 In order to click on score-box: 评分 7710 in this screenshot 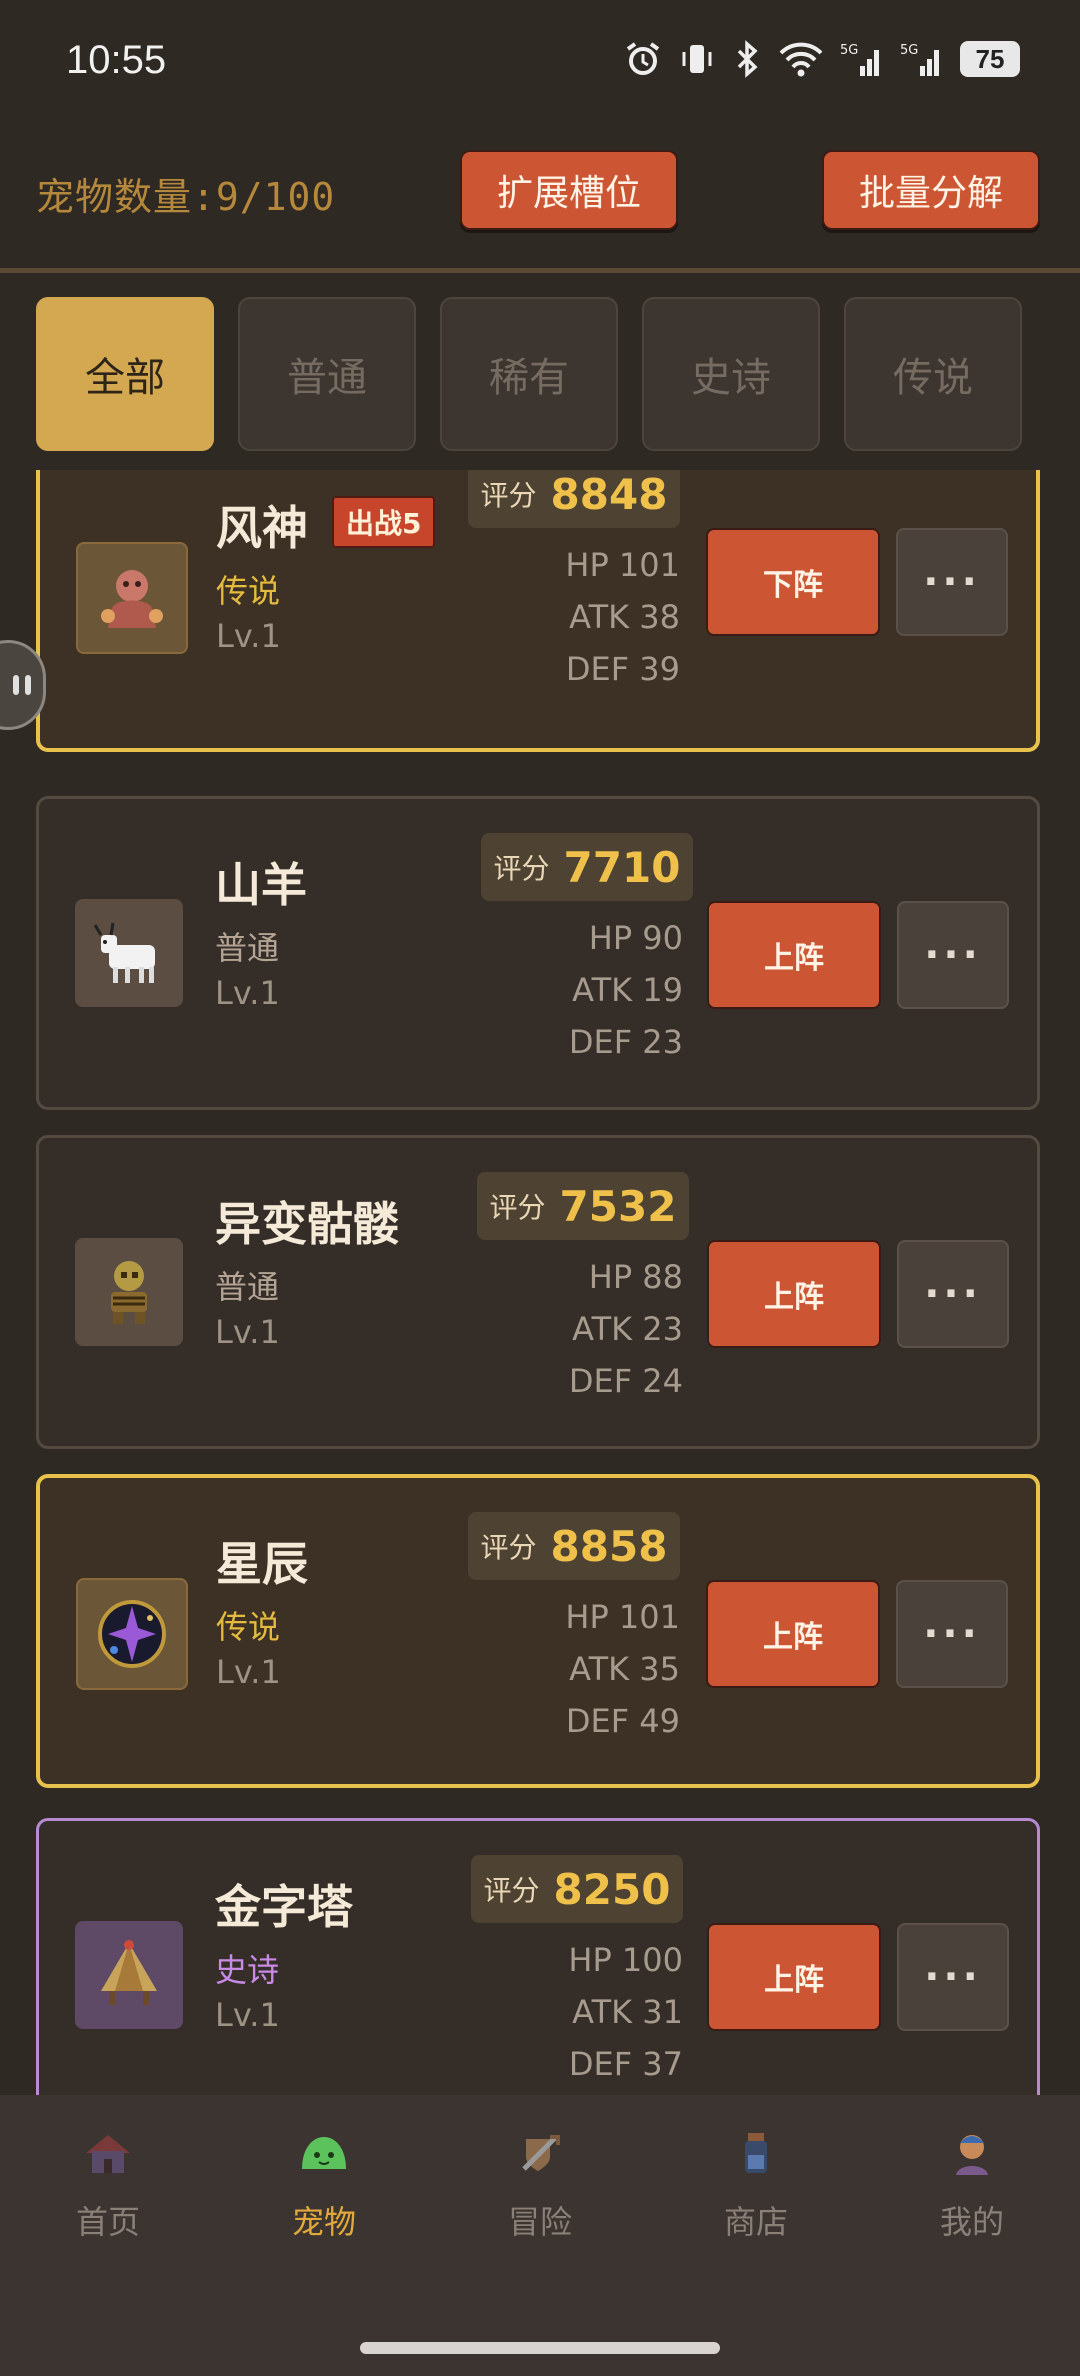, I will do `click(587, 867)`.